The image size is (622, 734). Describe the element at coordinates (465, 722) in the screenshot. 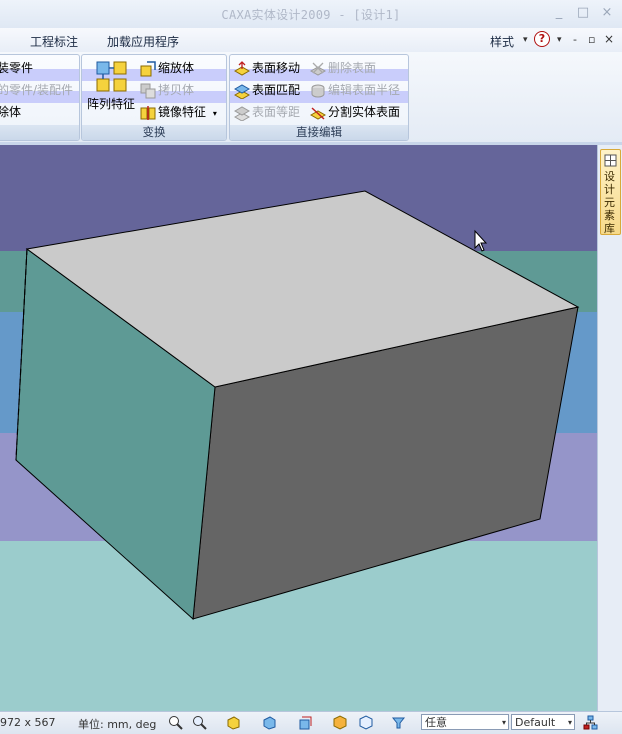

I see `selection-filter-combo: 任意 ▾` at that location.